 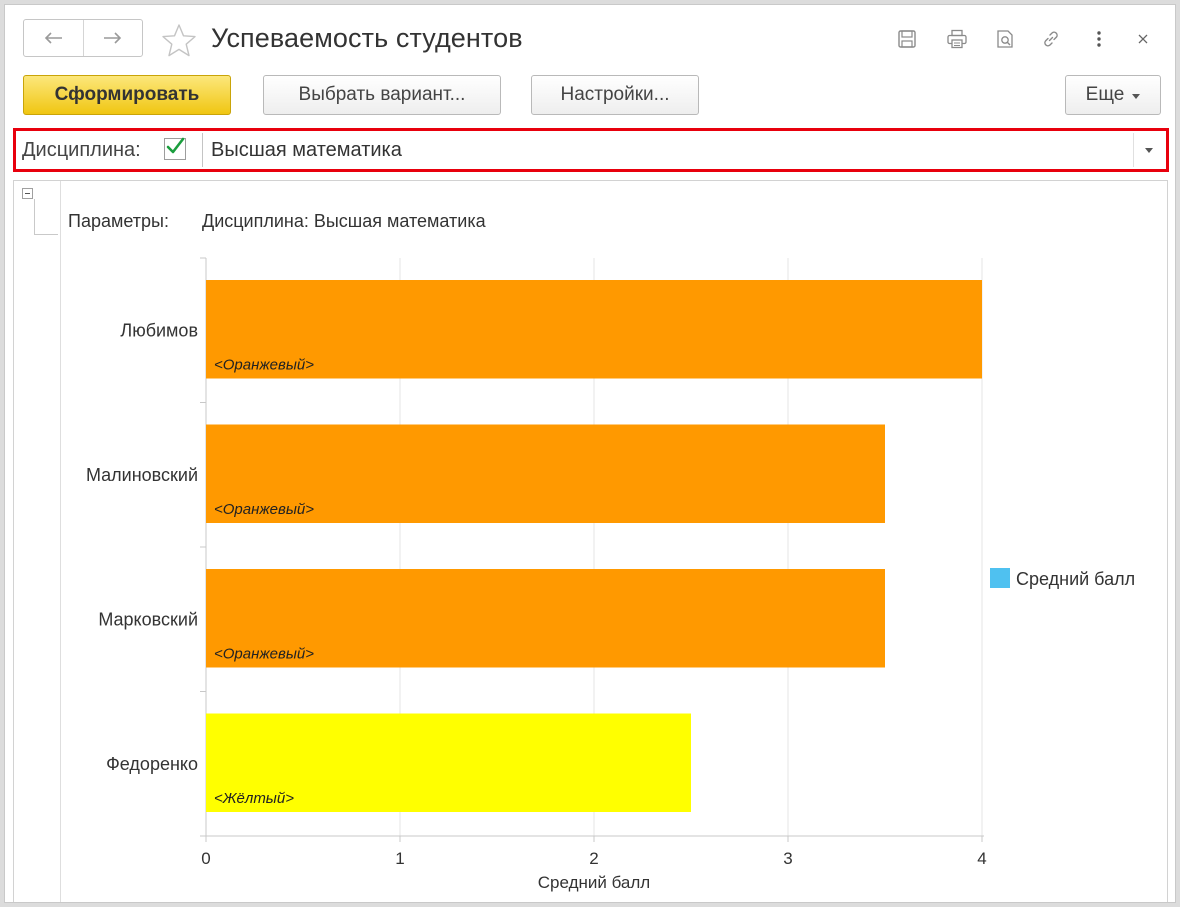 I want to click on printer-icon, so click(x=957, y=39).